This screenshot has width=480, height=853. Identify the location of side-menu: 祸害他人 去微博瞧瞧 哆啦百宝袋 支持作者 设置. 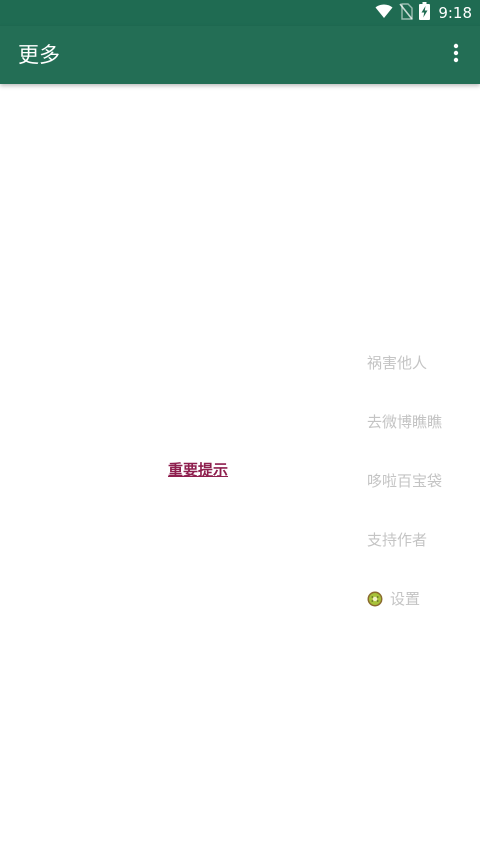
(404, 480).